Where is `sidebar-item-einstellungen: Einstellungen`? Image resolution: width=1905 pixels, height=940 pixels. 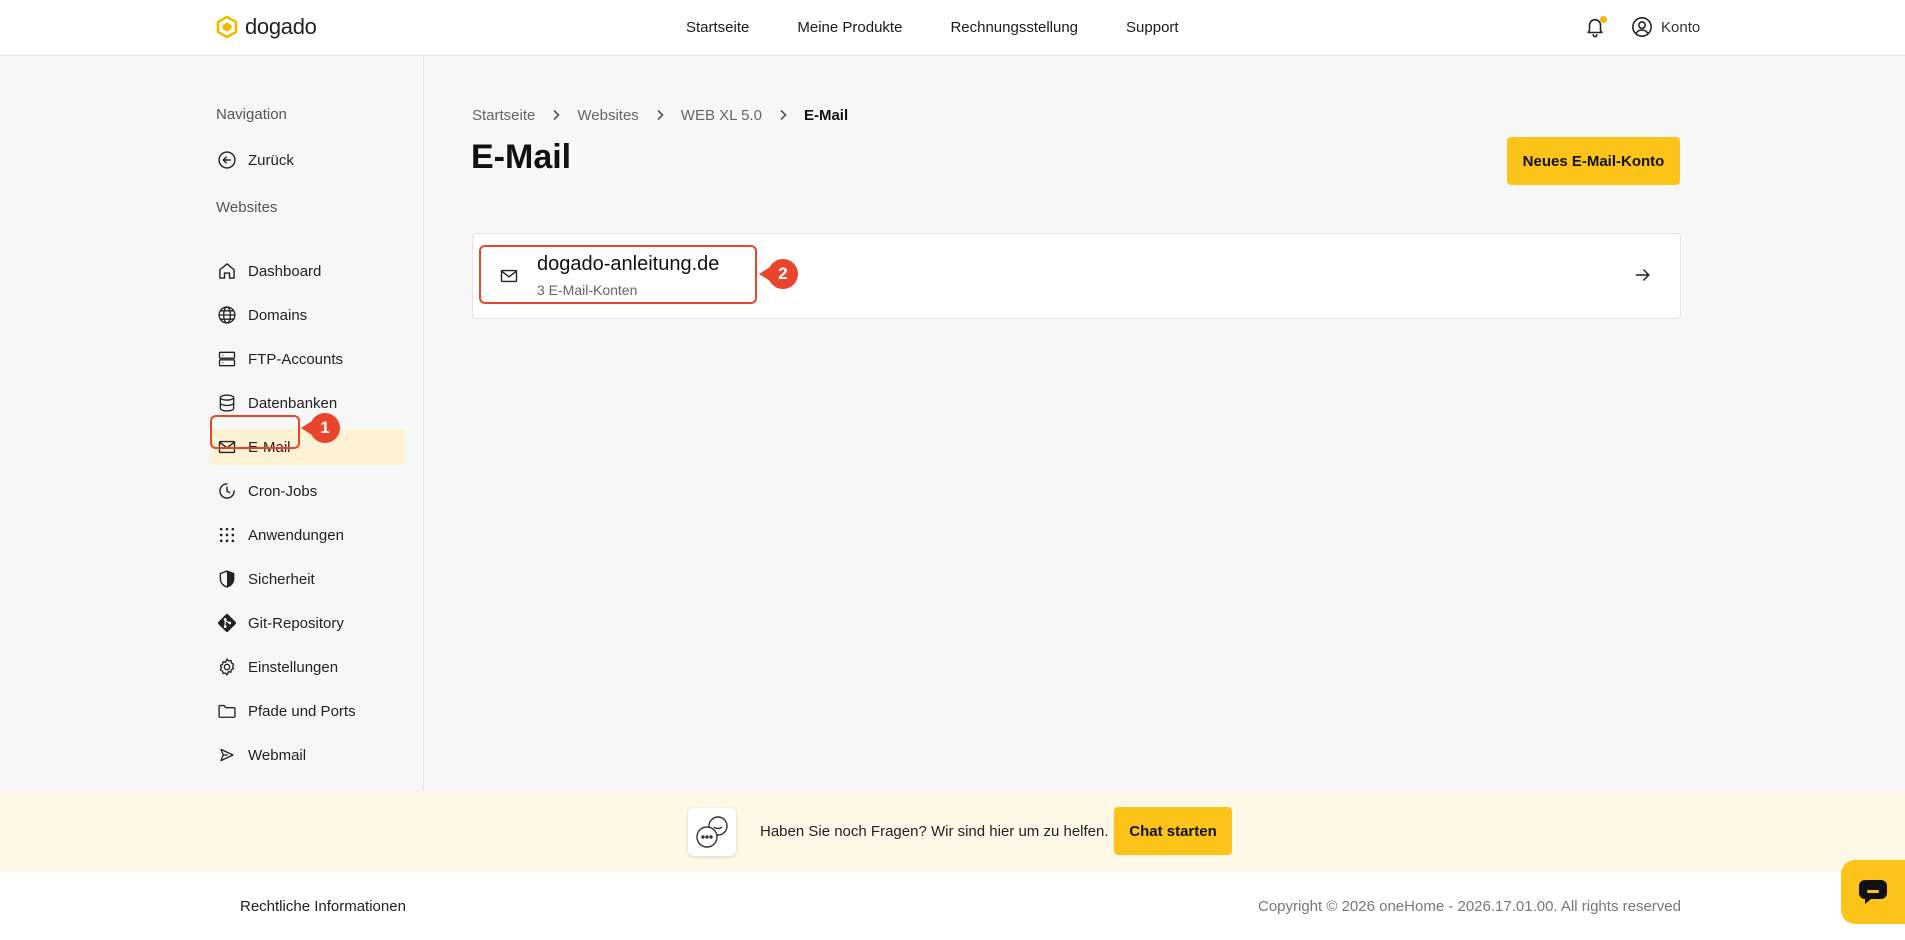 sidebar-item-einstellungen: Einstellungen is located at coordinates (308, 667).